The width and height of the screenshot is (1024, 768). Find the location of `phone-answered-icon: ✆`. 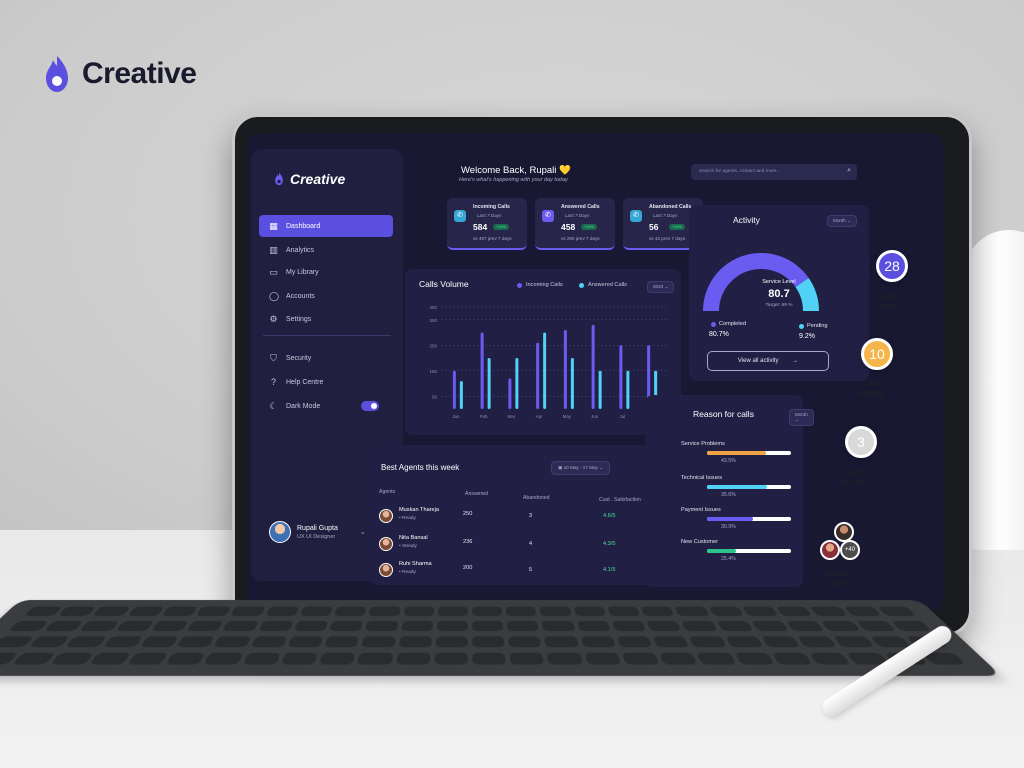

phone-answered-icon: ✆ is located at coordinates (548, 216).